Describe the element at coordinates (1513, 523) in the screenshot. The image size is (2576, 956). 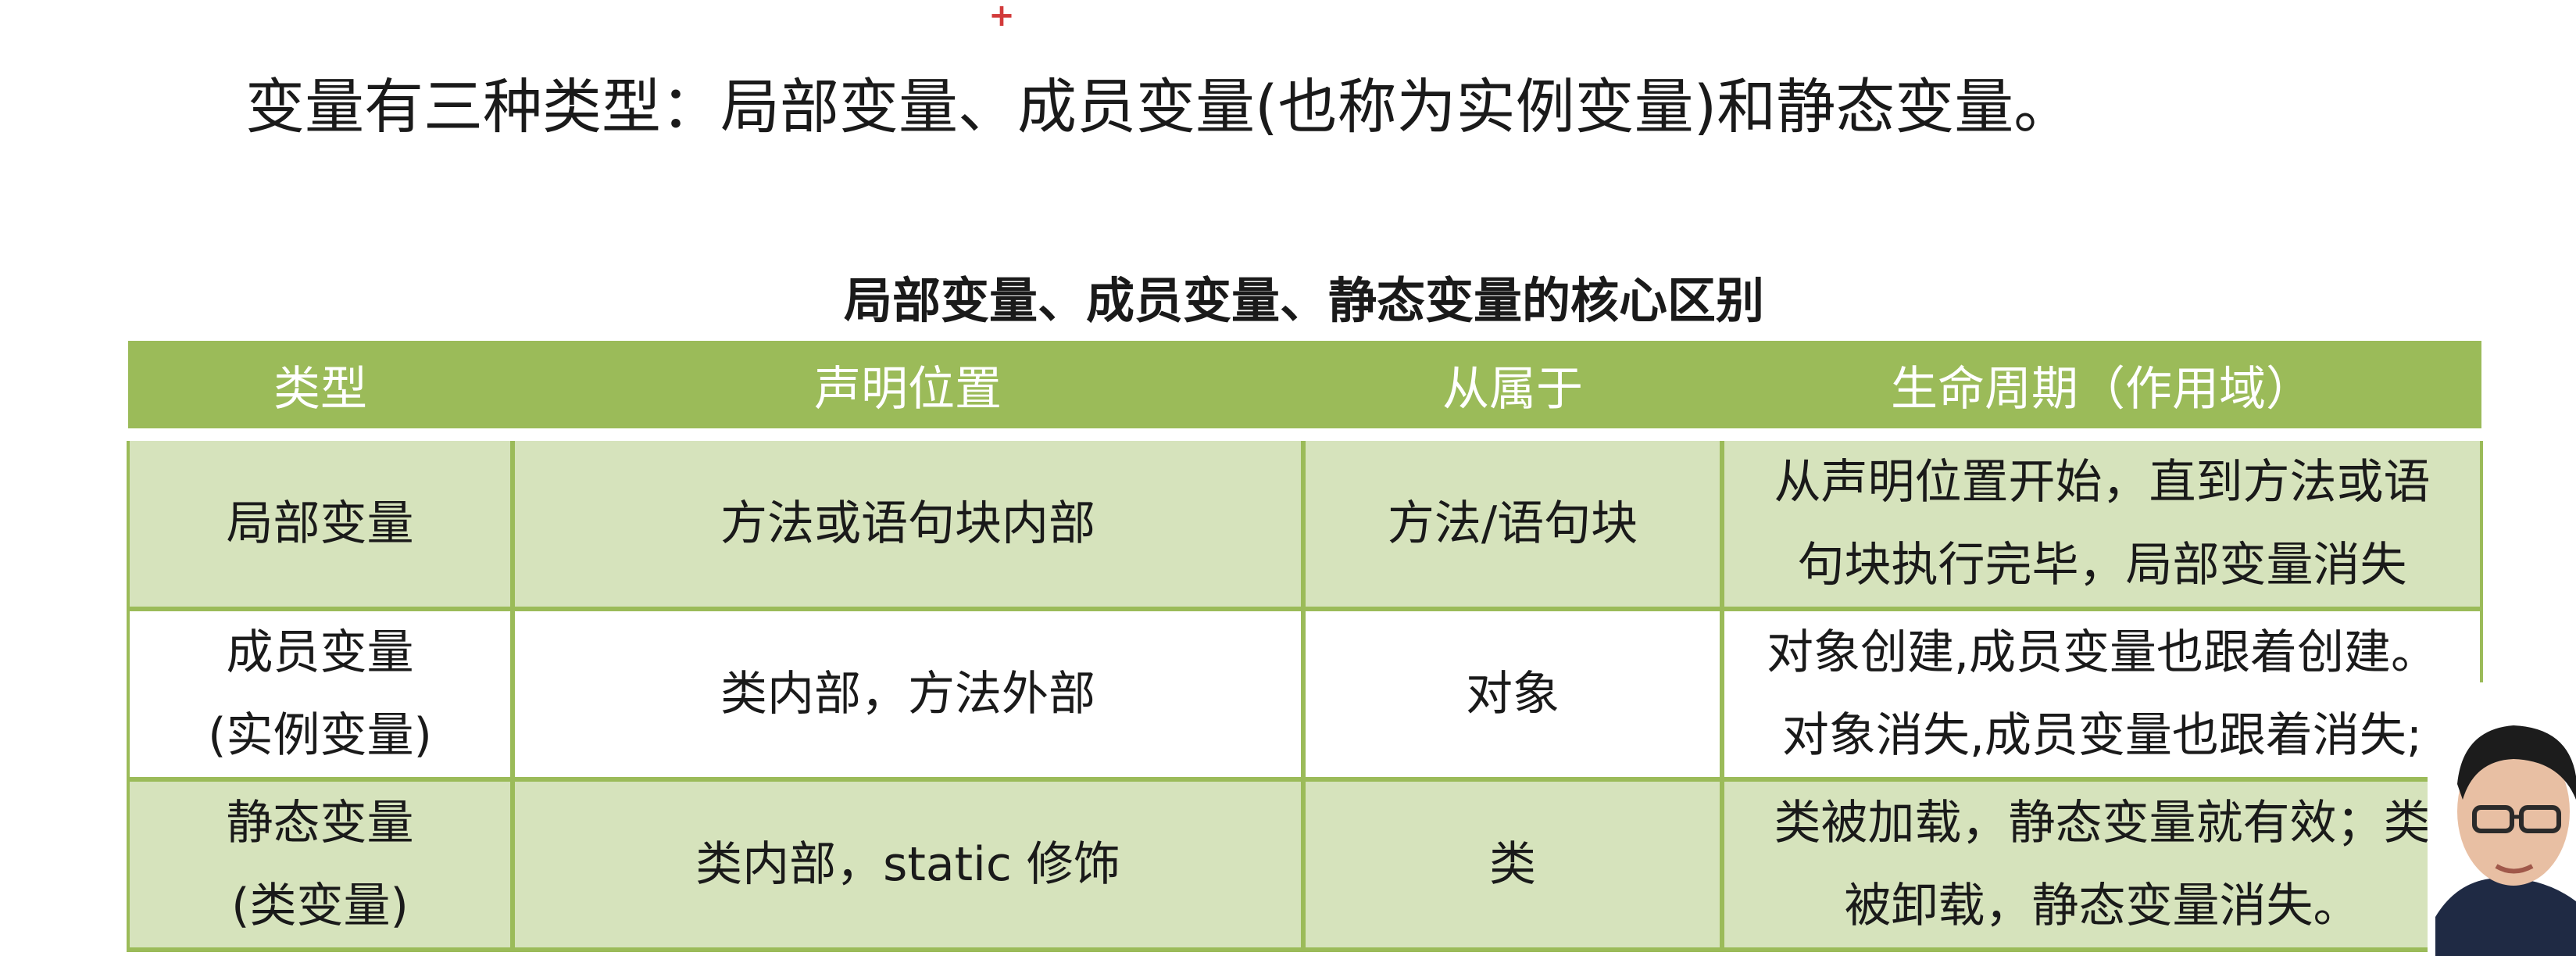
I see `cell-belongs-to: 方法/语句块` at that location.